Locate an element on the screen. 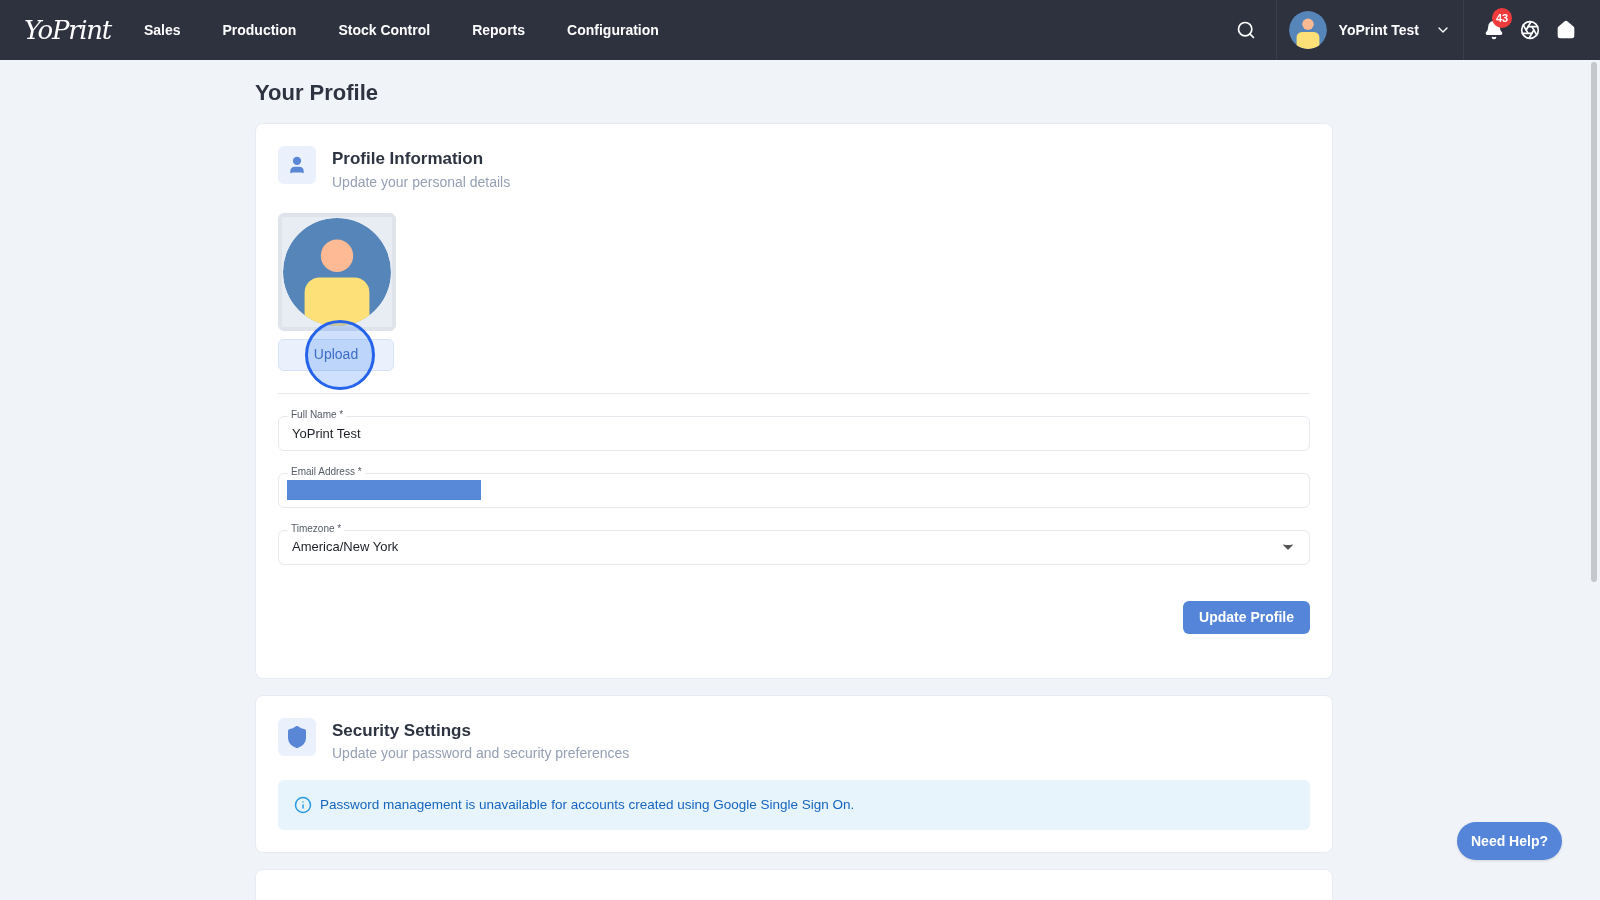 This screenshot has height=900, width=1600. person-icon is located at coordinates (297, 165).